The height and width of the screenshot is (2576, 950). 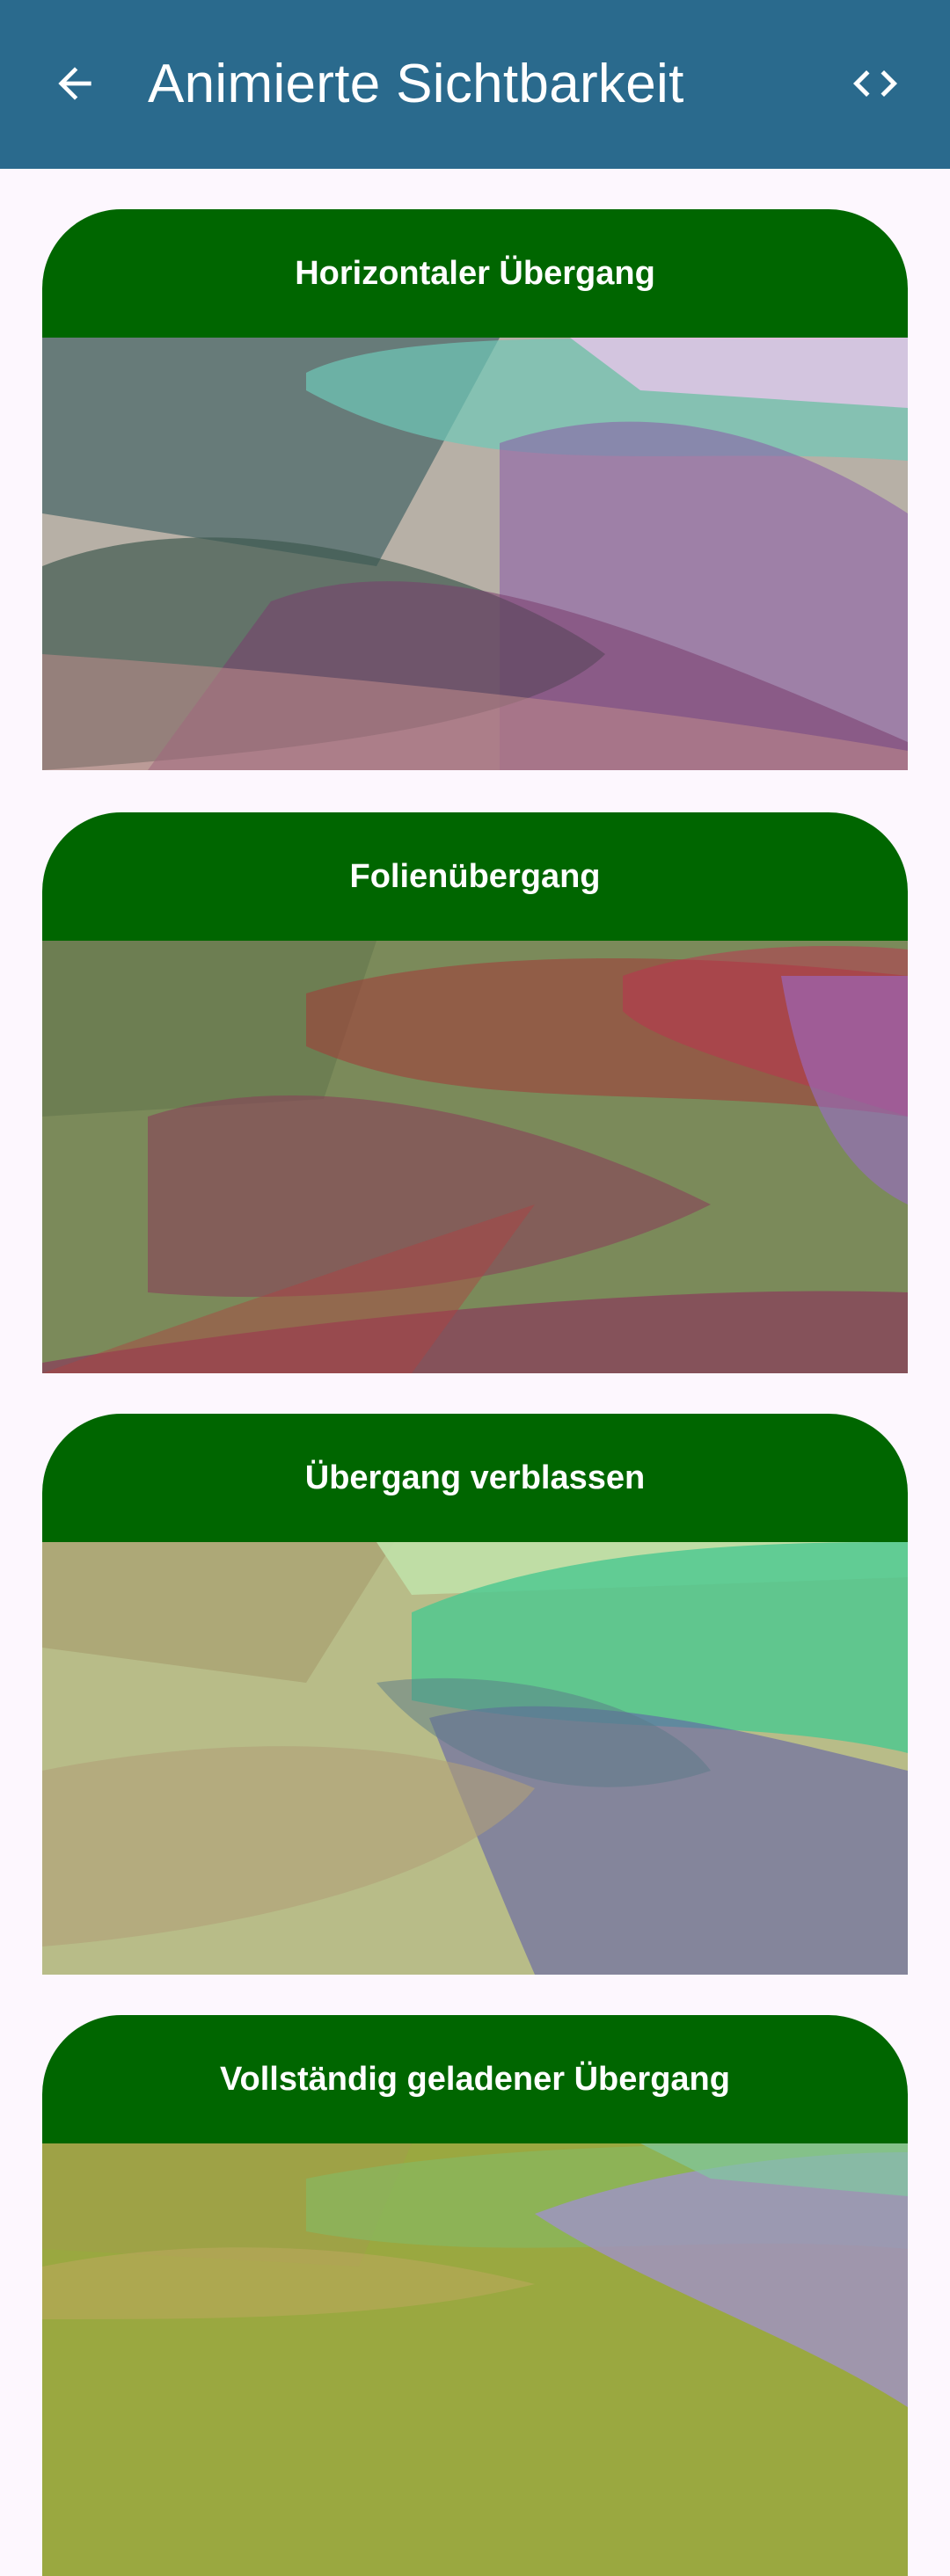 I want to click on card-title: Horizontaler Übergang, so click(x=475, y=273).